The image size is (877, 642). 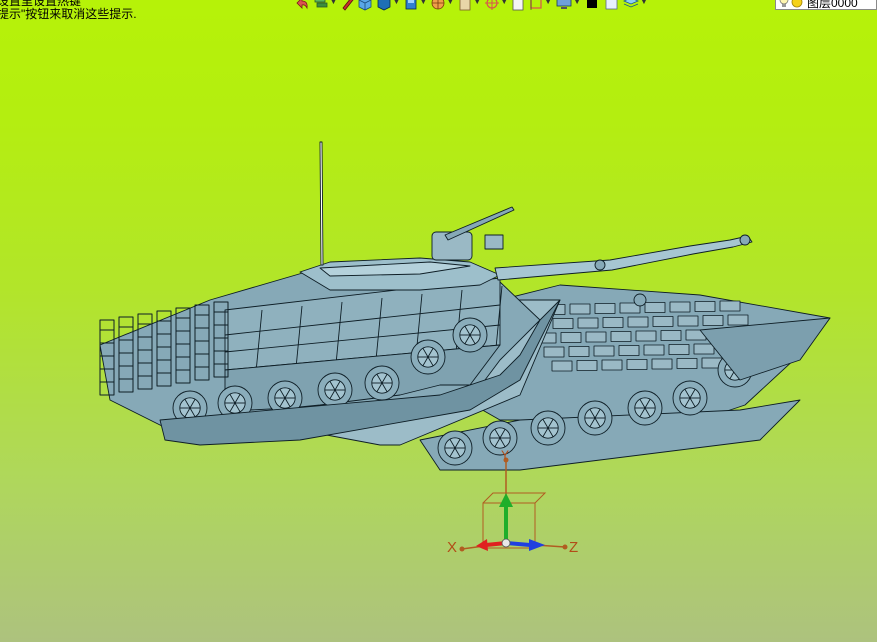 I want to click on antenna, so click(x=321, y=203).